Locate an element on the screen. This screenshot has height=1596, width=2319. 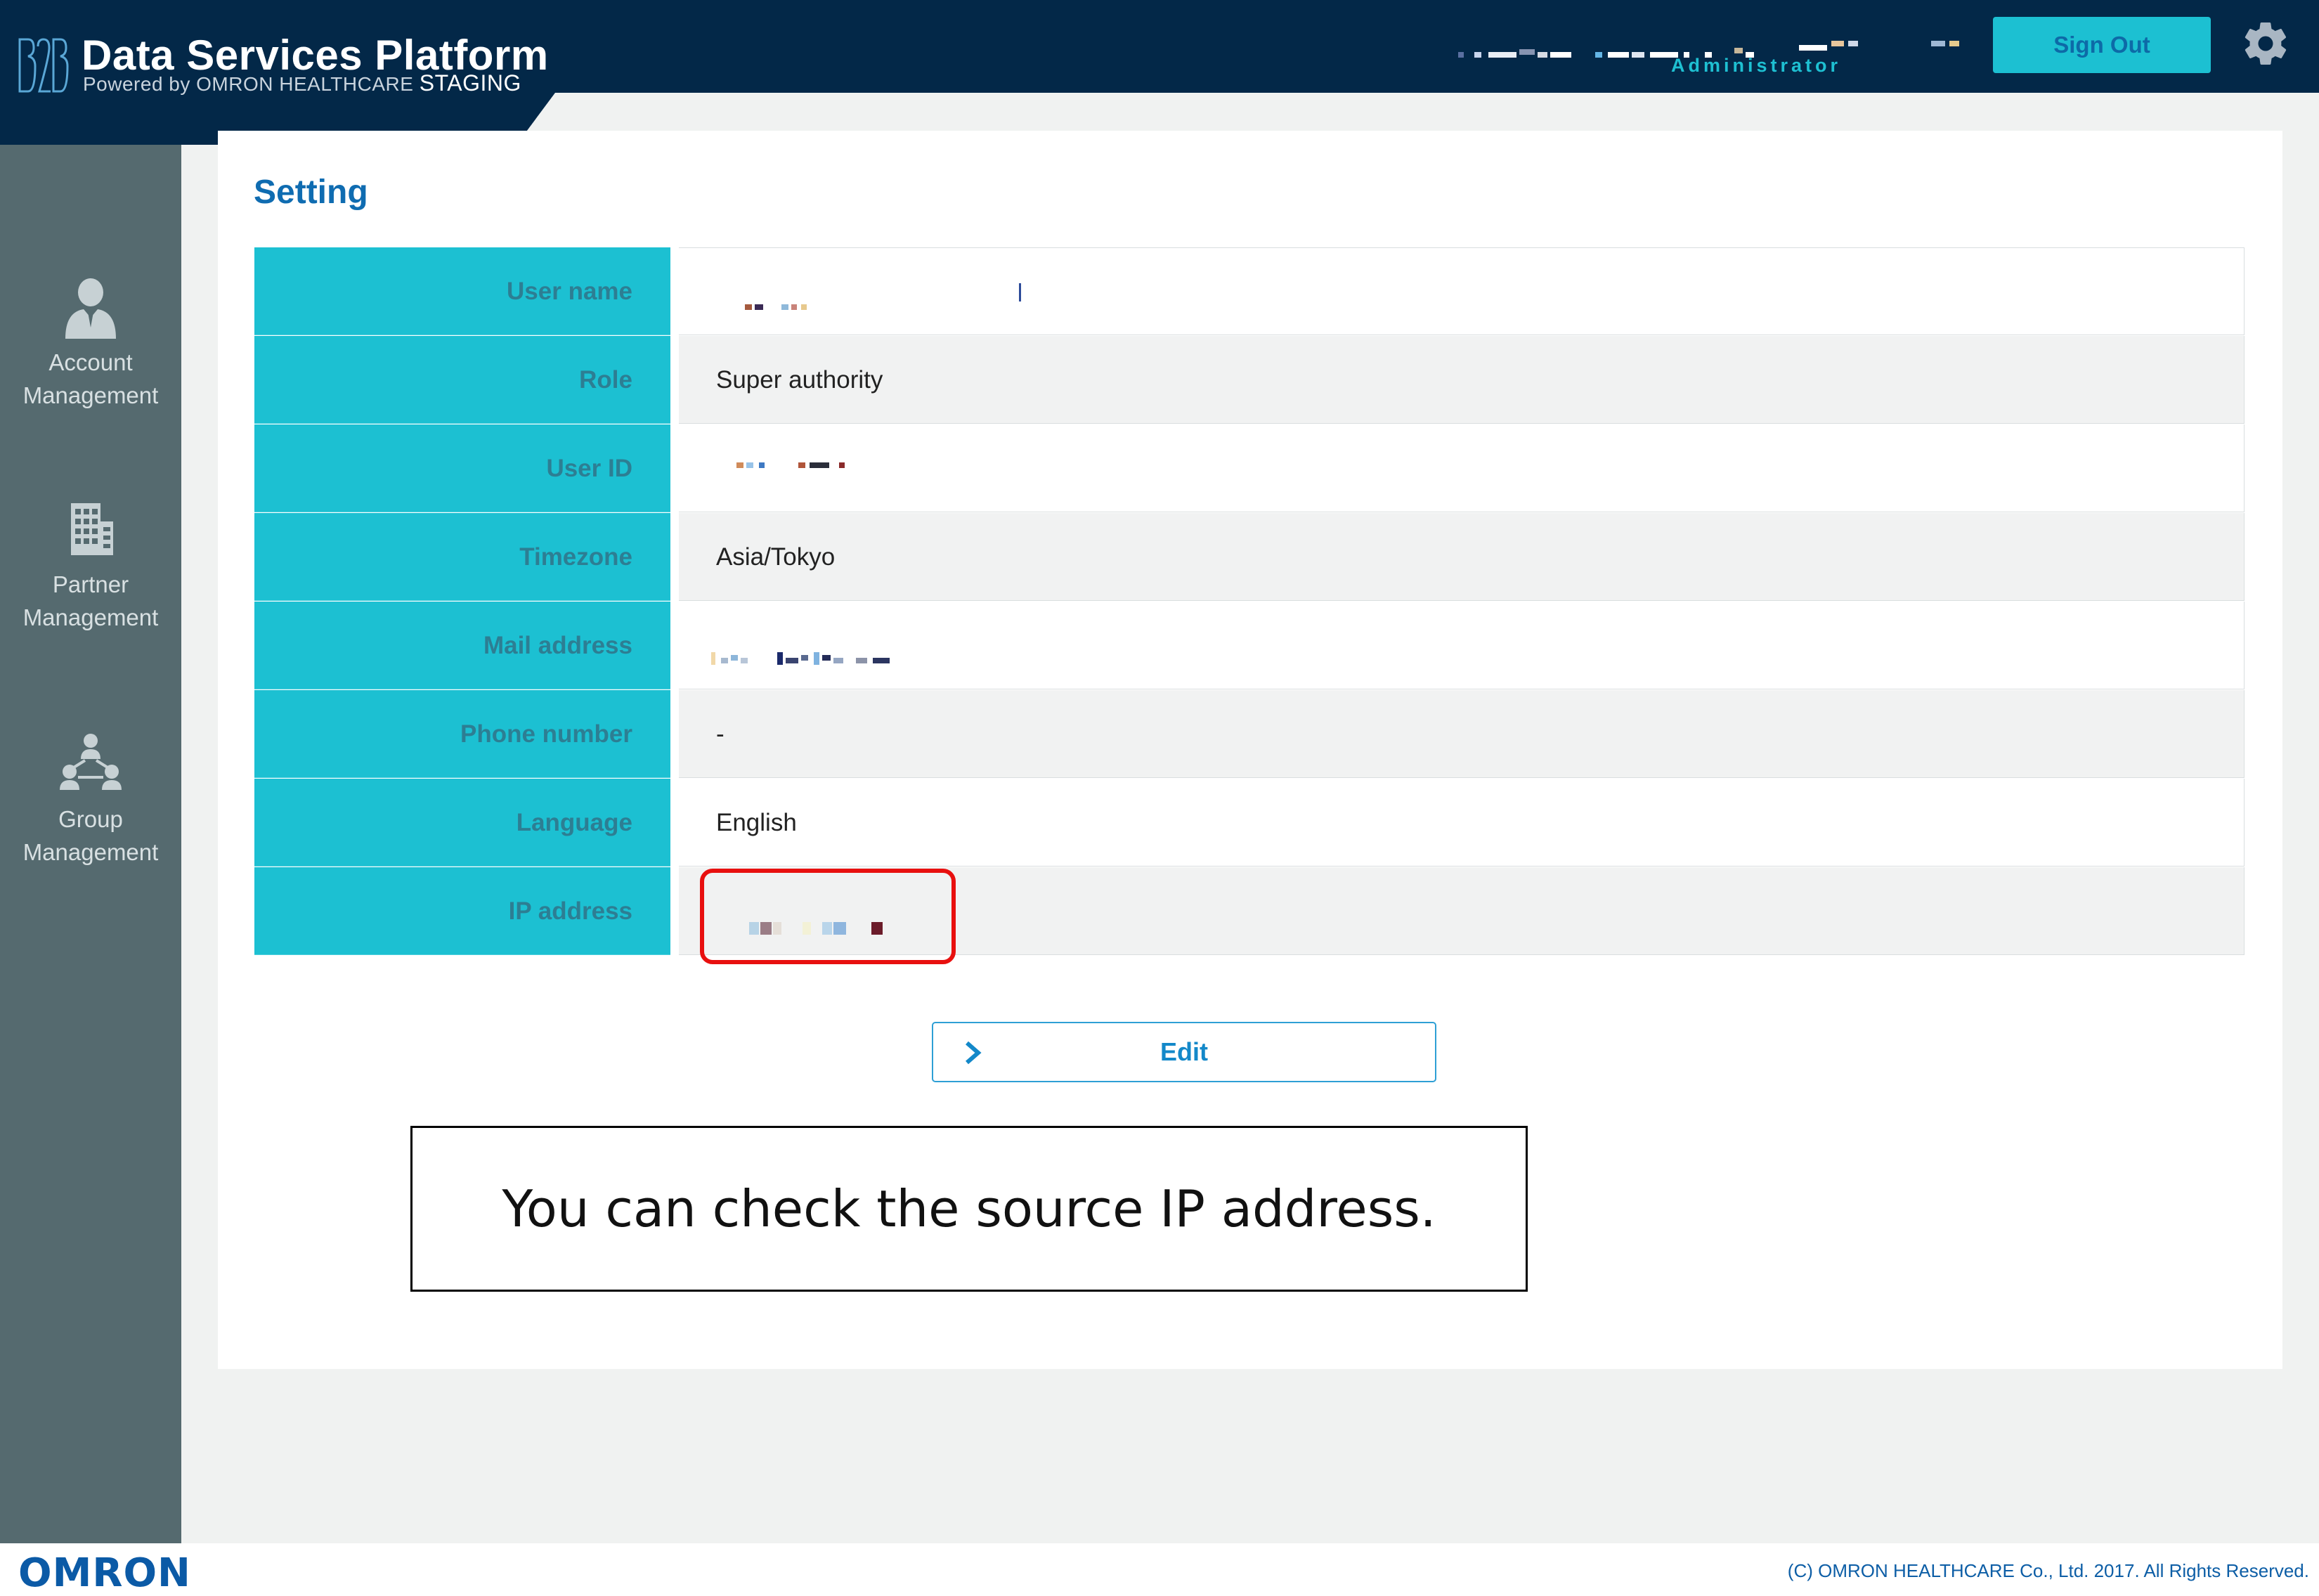
page-title: Setting is located at coordinates (311, 192).